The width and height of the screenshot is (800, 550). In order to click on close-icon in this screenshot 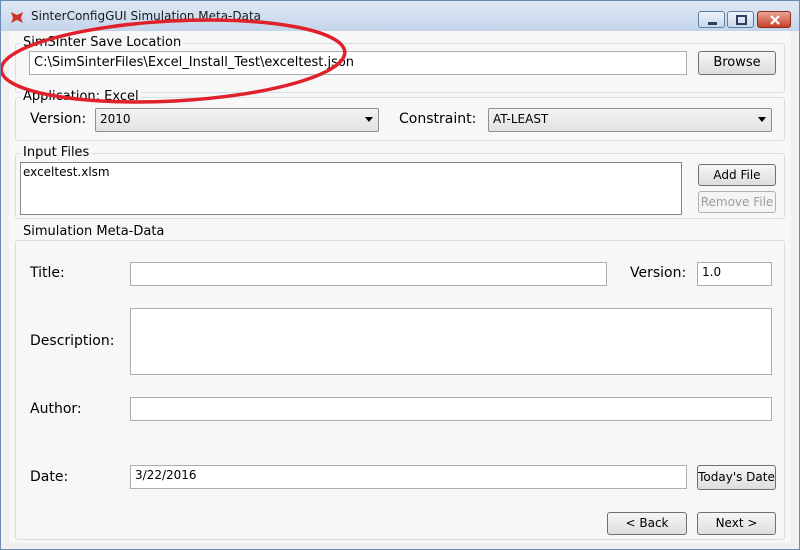, I will do `click(775, 20)`.